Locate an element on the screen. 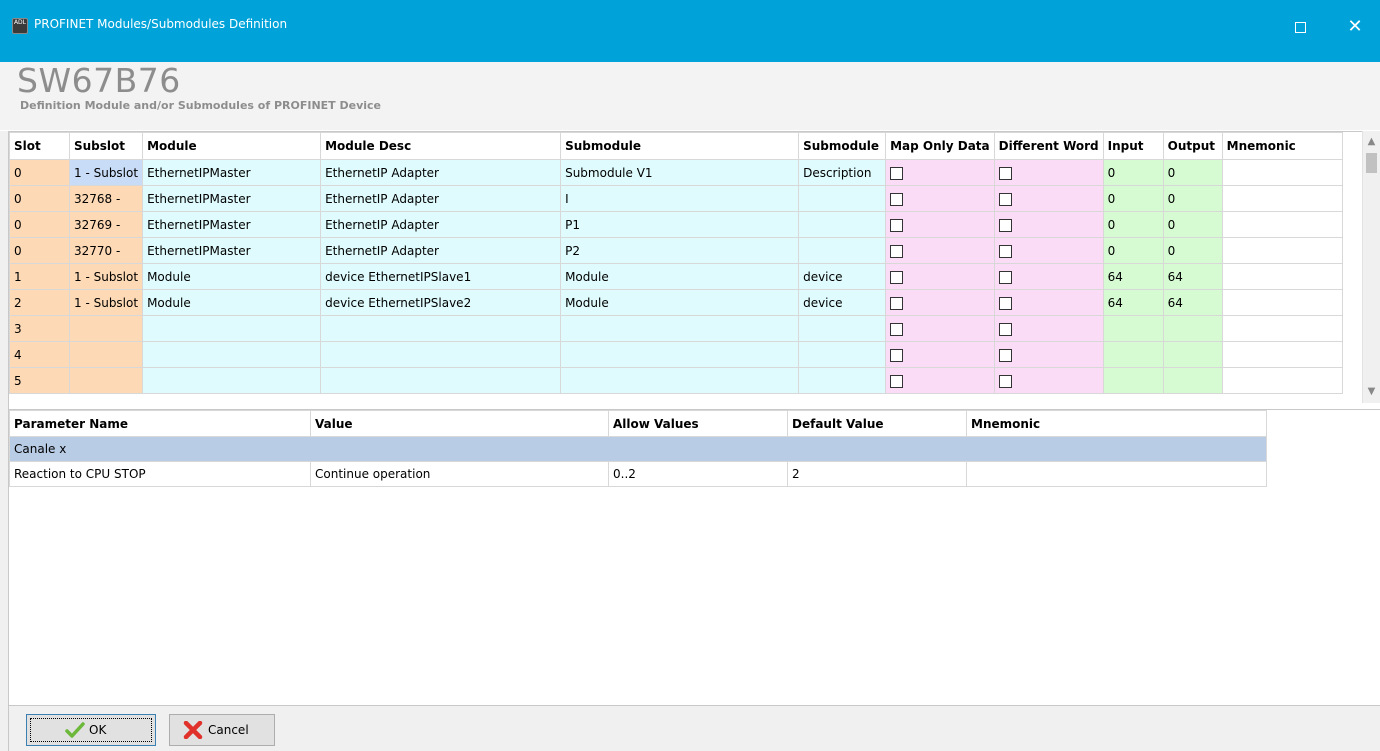  col-header-submodule: Submodule is located at coordinates (680, 146).